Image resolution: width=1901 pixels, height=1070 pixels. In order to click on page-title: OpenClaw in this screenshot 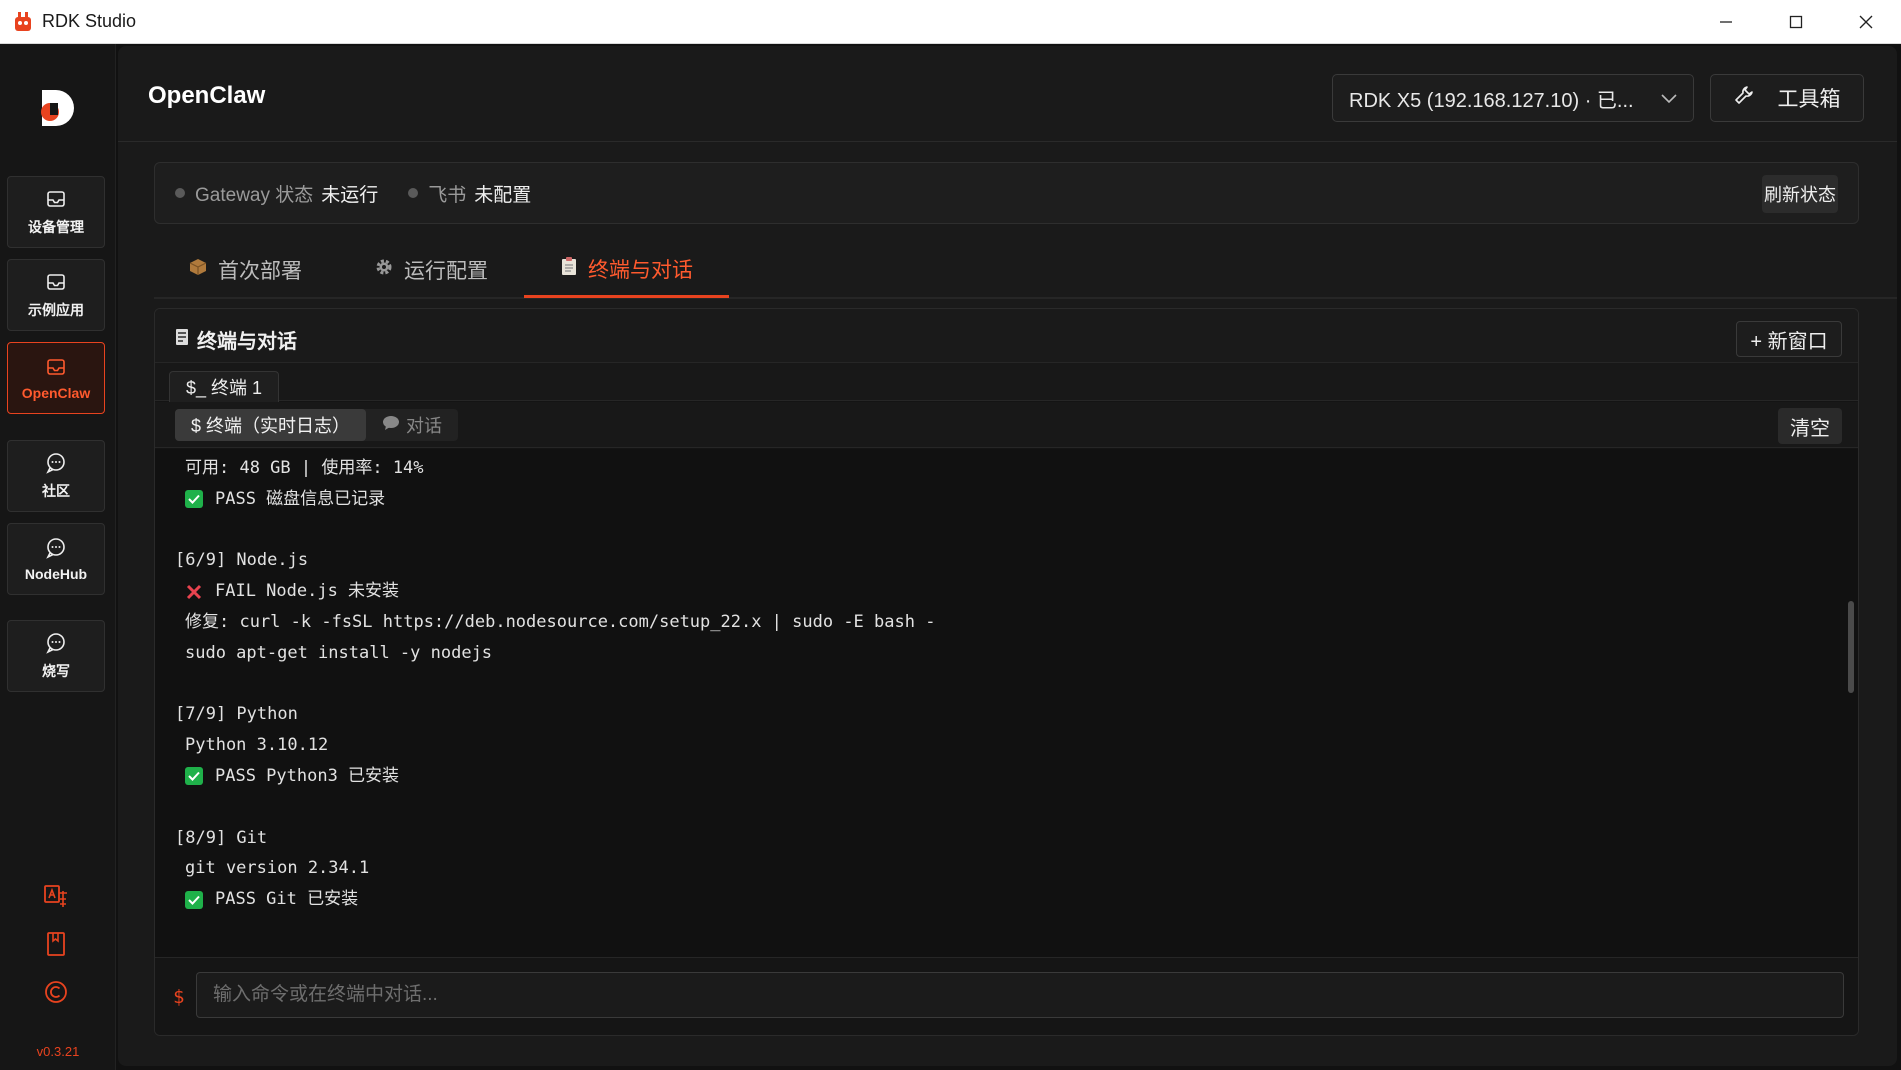, I will do `click(207, 95)`.